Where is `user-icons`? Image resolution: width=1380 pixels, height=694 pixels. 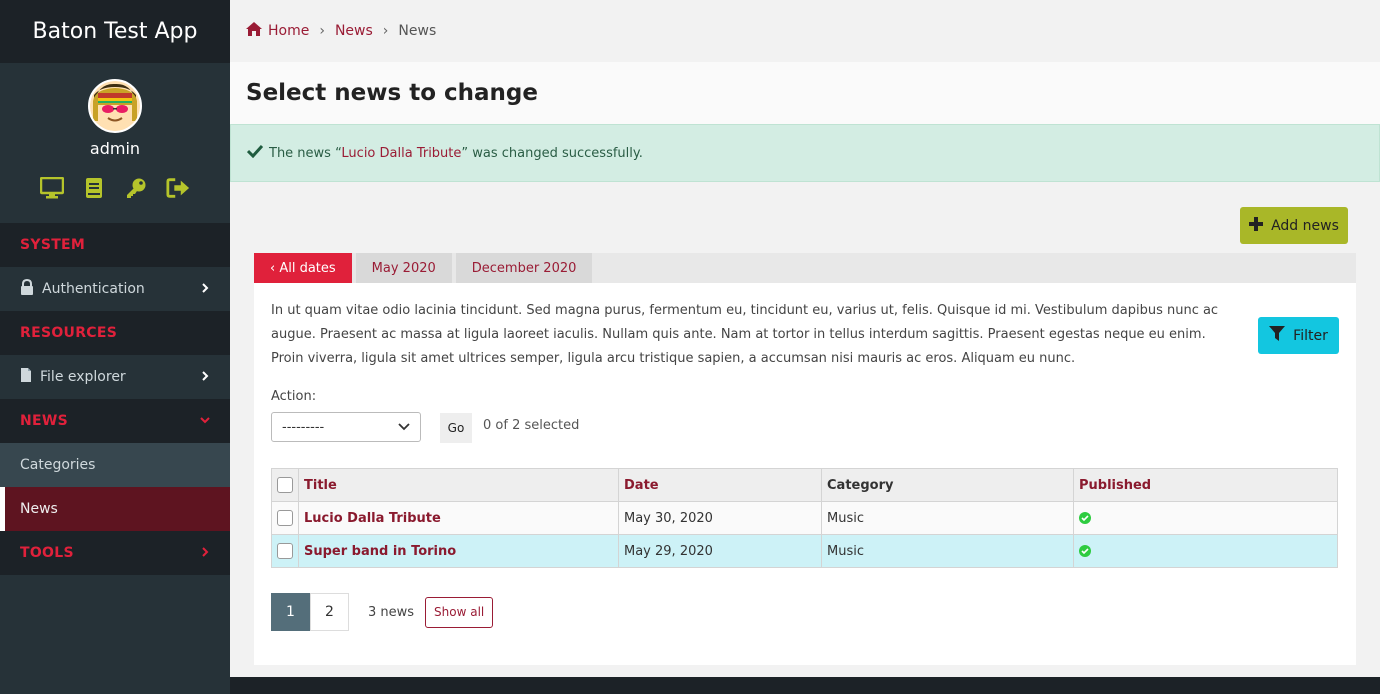 user-icons is located at coordinates (115, 188).